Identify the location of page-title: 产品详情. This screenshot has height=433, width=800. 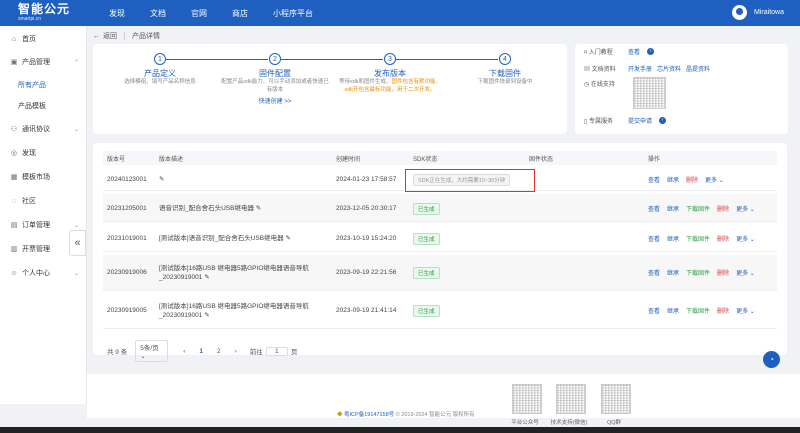
(146, 36).